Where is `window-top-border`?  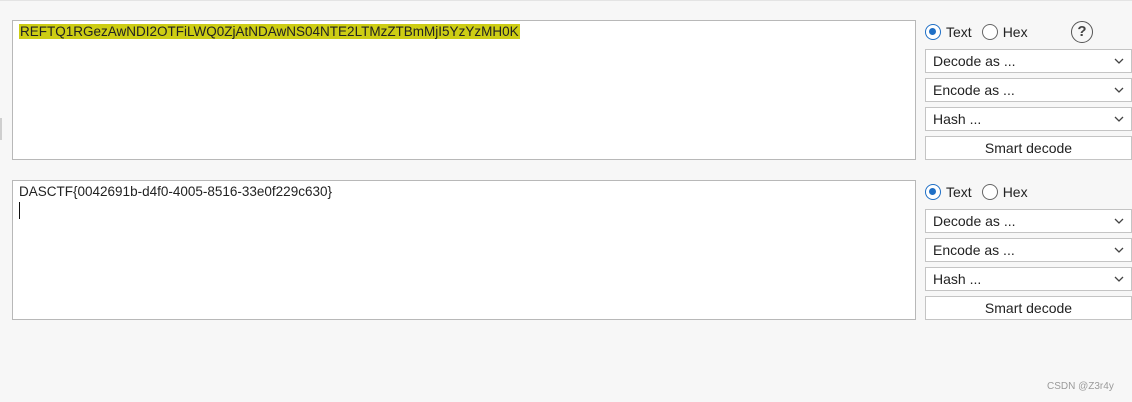 window-top-border is located at coordinates (566, 0).